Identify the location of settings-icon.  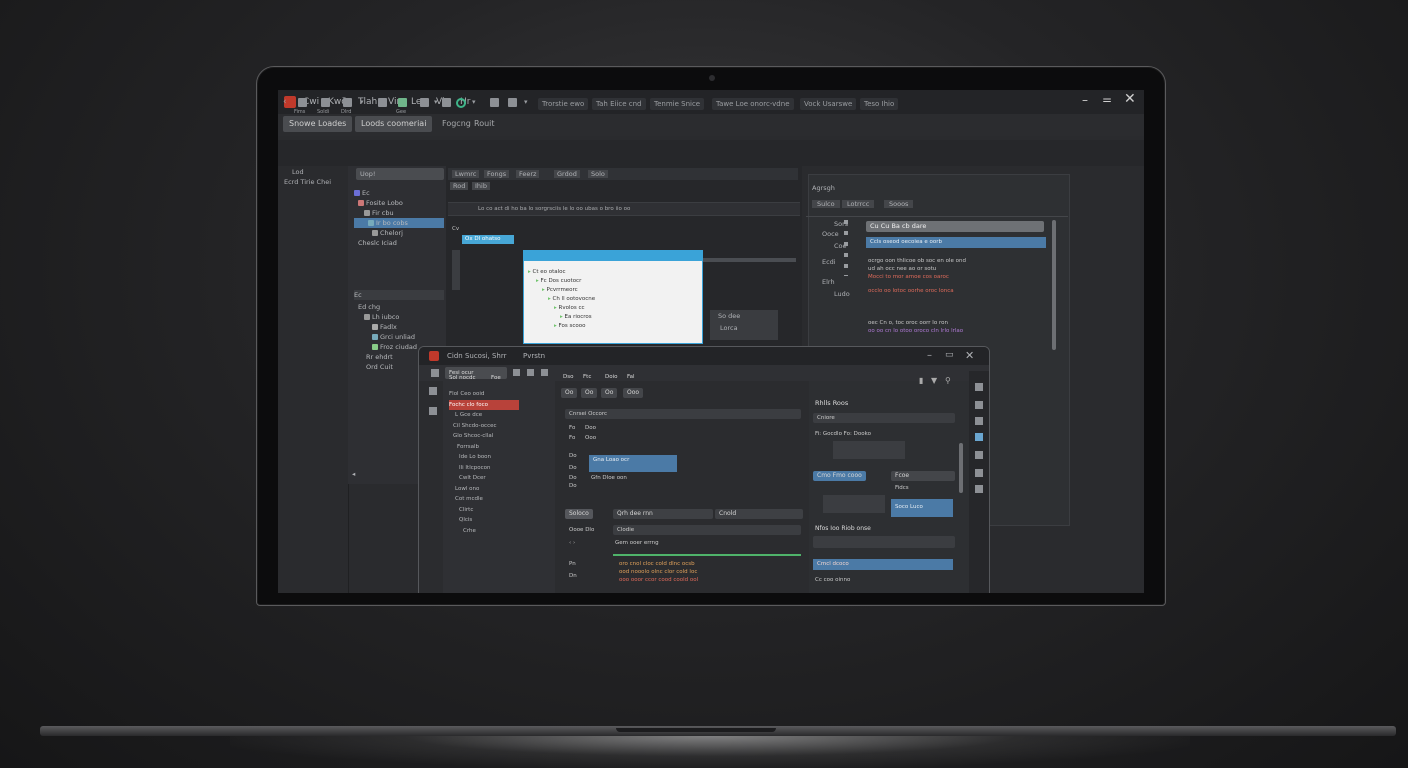
(446, 102).